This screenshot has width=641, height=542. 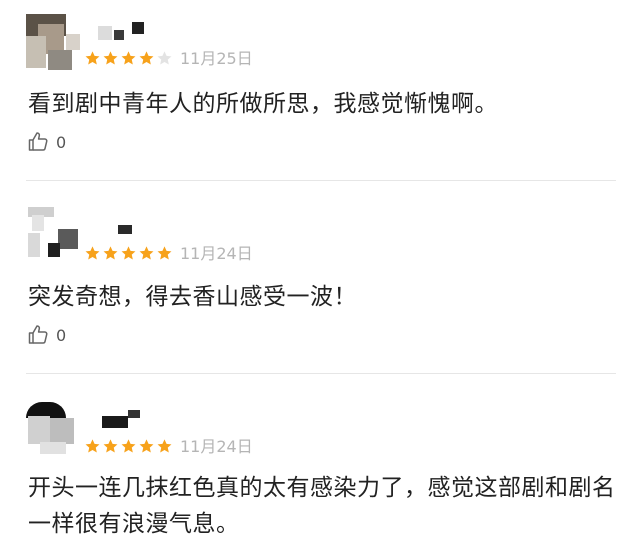 What do you see at coordinates (164, 58) in the screenshot?
I see `star-empty-icon` at bounding box center [164, 58].